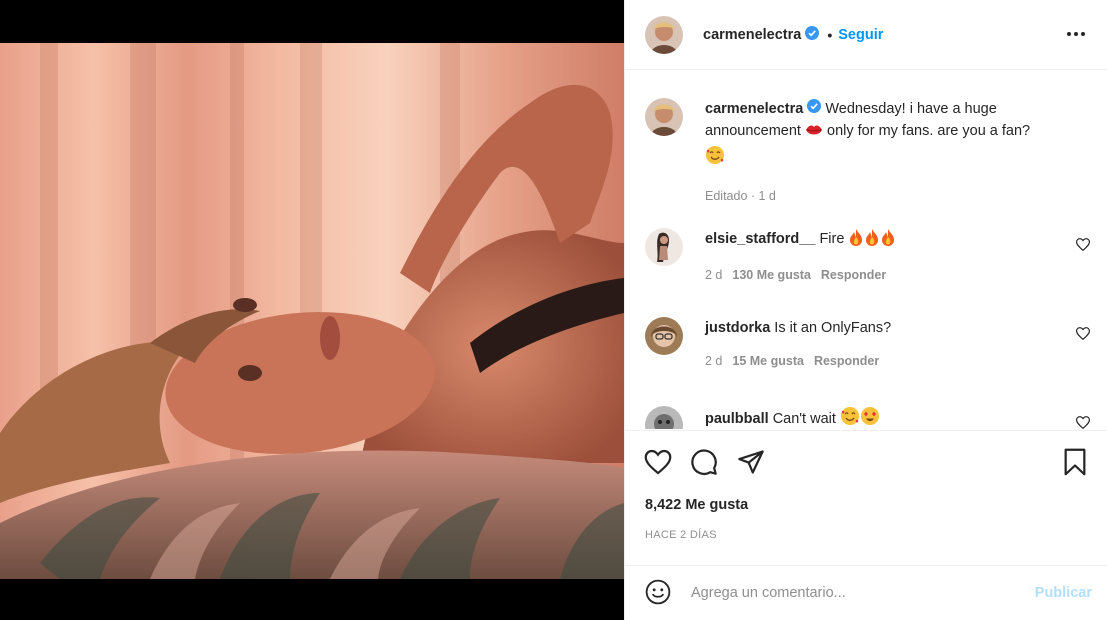  I want to click on post-actions, so click(866, 462).